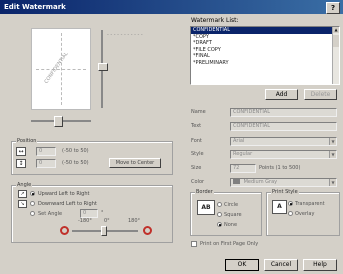 The height and width of the screenshot is (274, 343). What do you see at coordinates (236, 181) in the screenshot?
I see `color-swatch` at bounding box center [236, 181].